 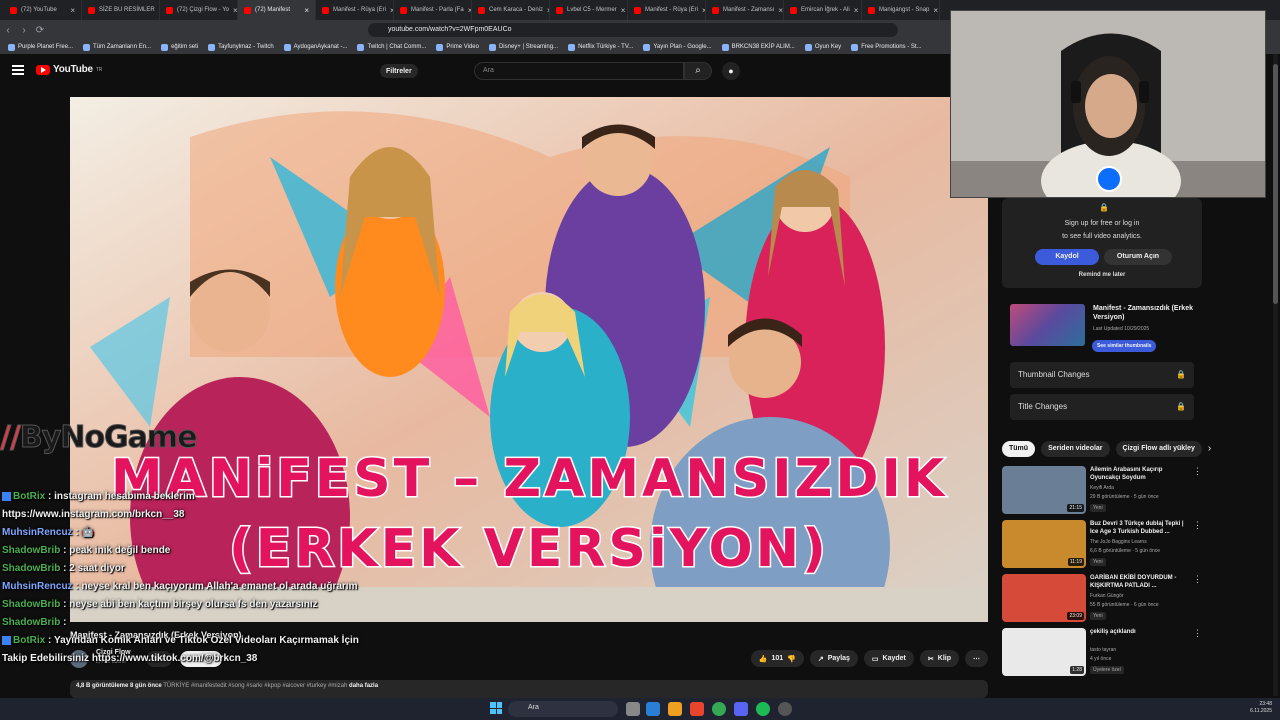 I want to click on address-bar: youtube.com/watch?v=2WFpm0EAUCo, so click(x=633, y=30).